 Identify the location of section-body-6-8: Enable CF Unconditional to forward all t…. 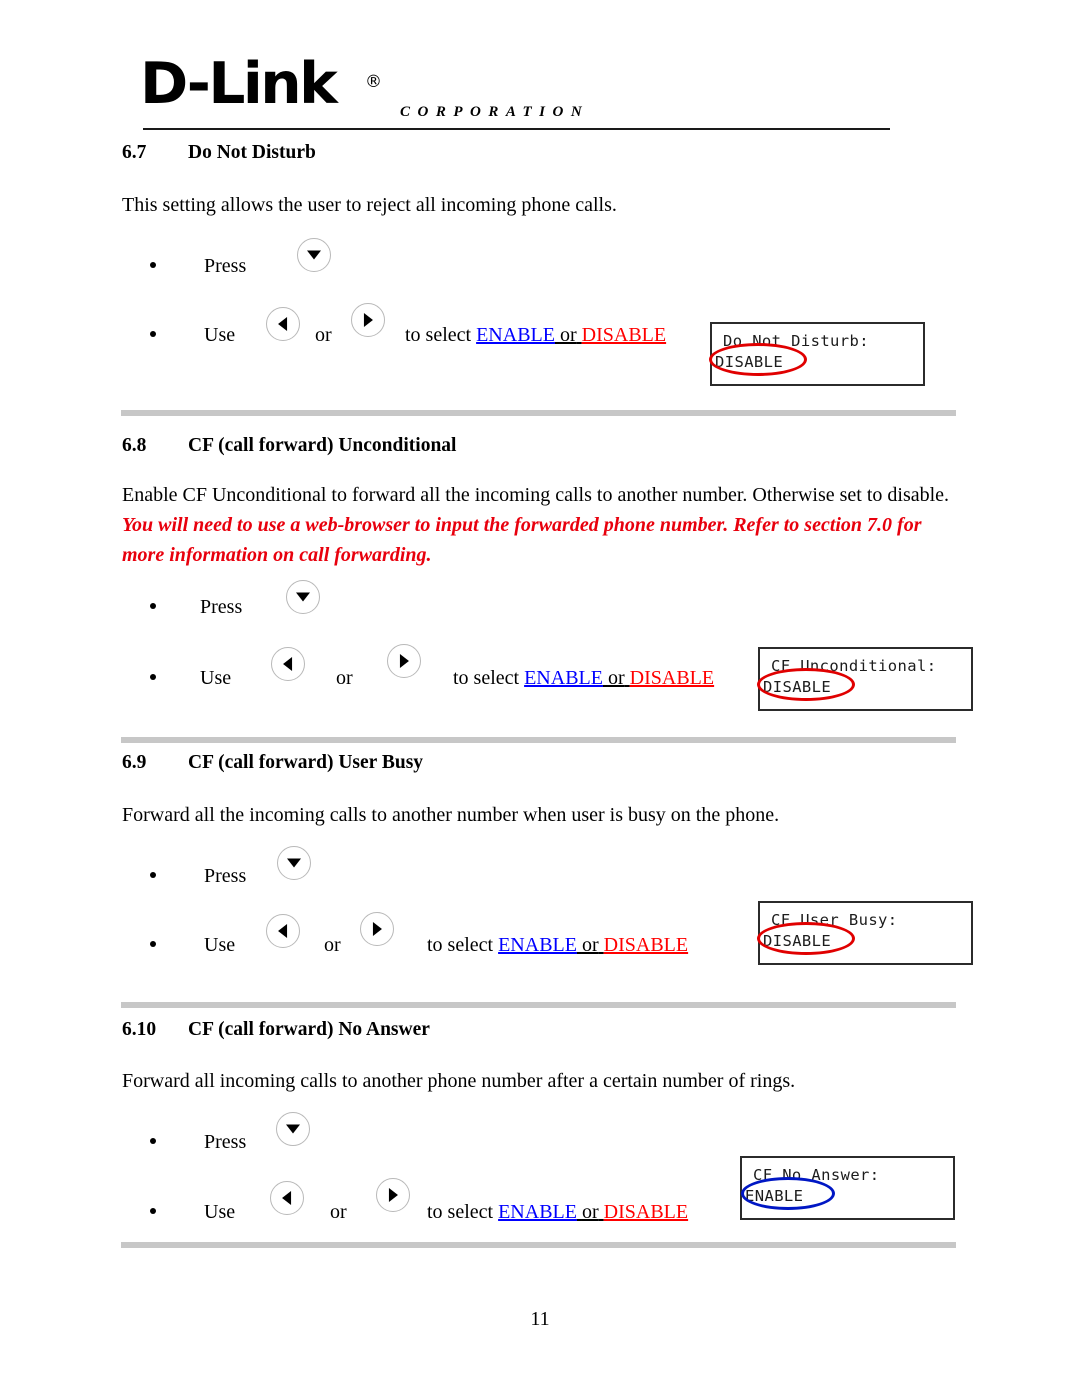
(542, 525).